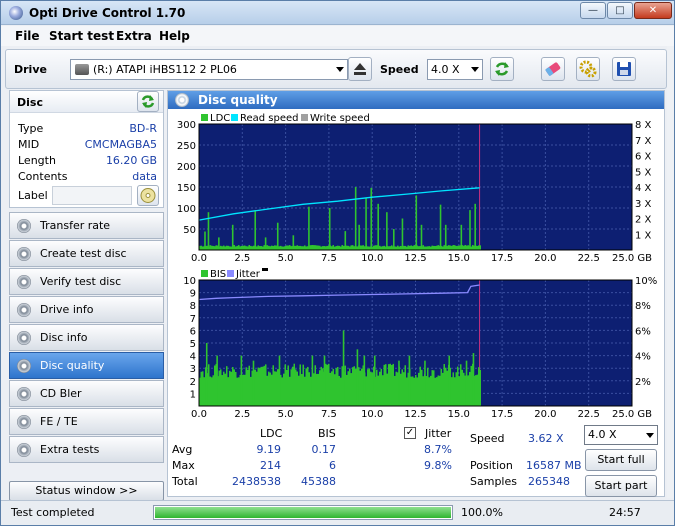 The image size is (675, 526). Describe the element at coordinates (86, 309) in the screenshot. I see `nav-drive-info: Drive info` at that location.